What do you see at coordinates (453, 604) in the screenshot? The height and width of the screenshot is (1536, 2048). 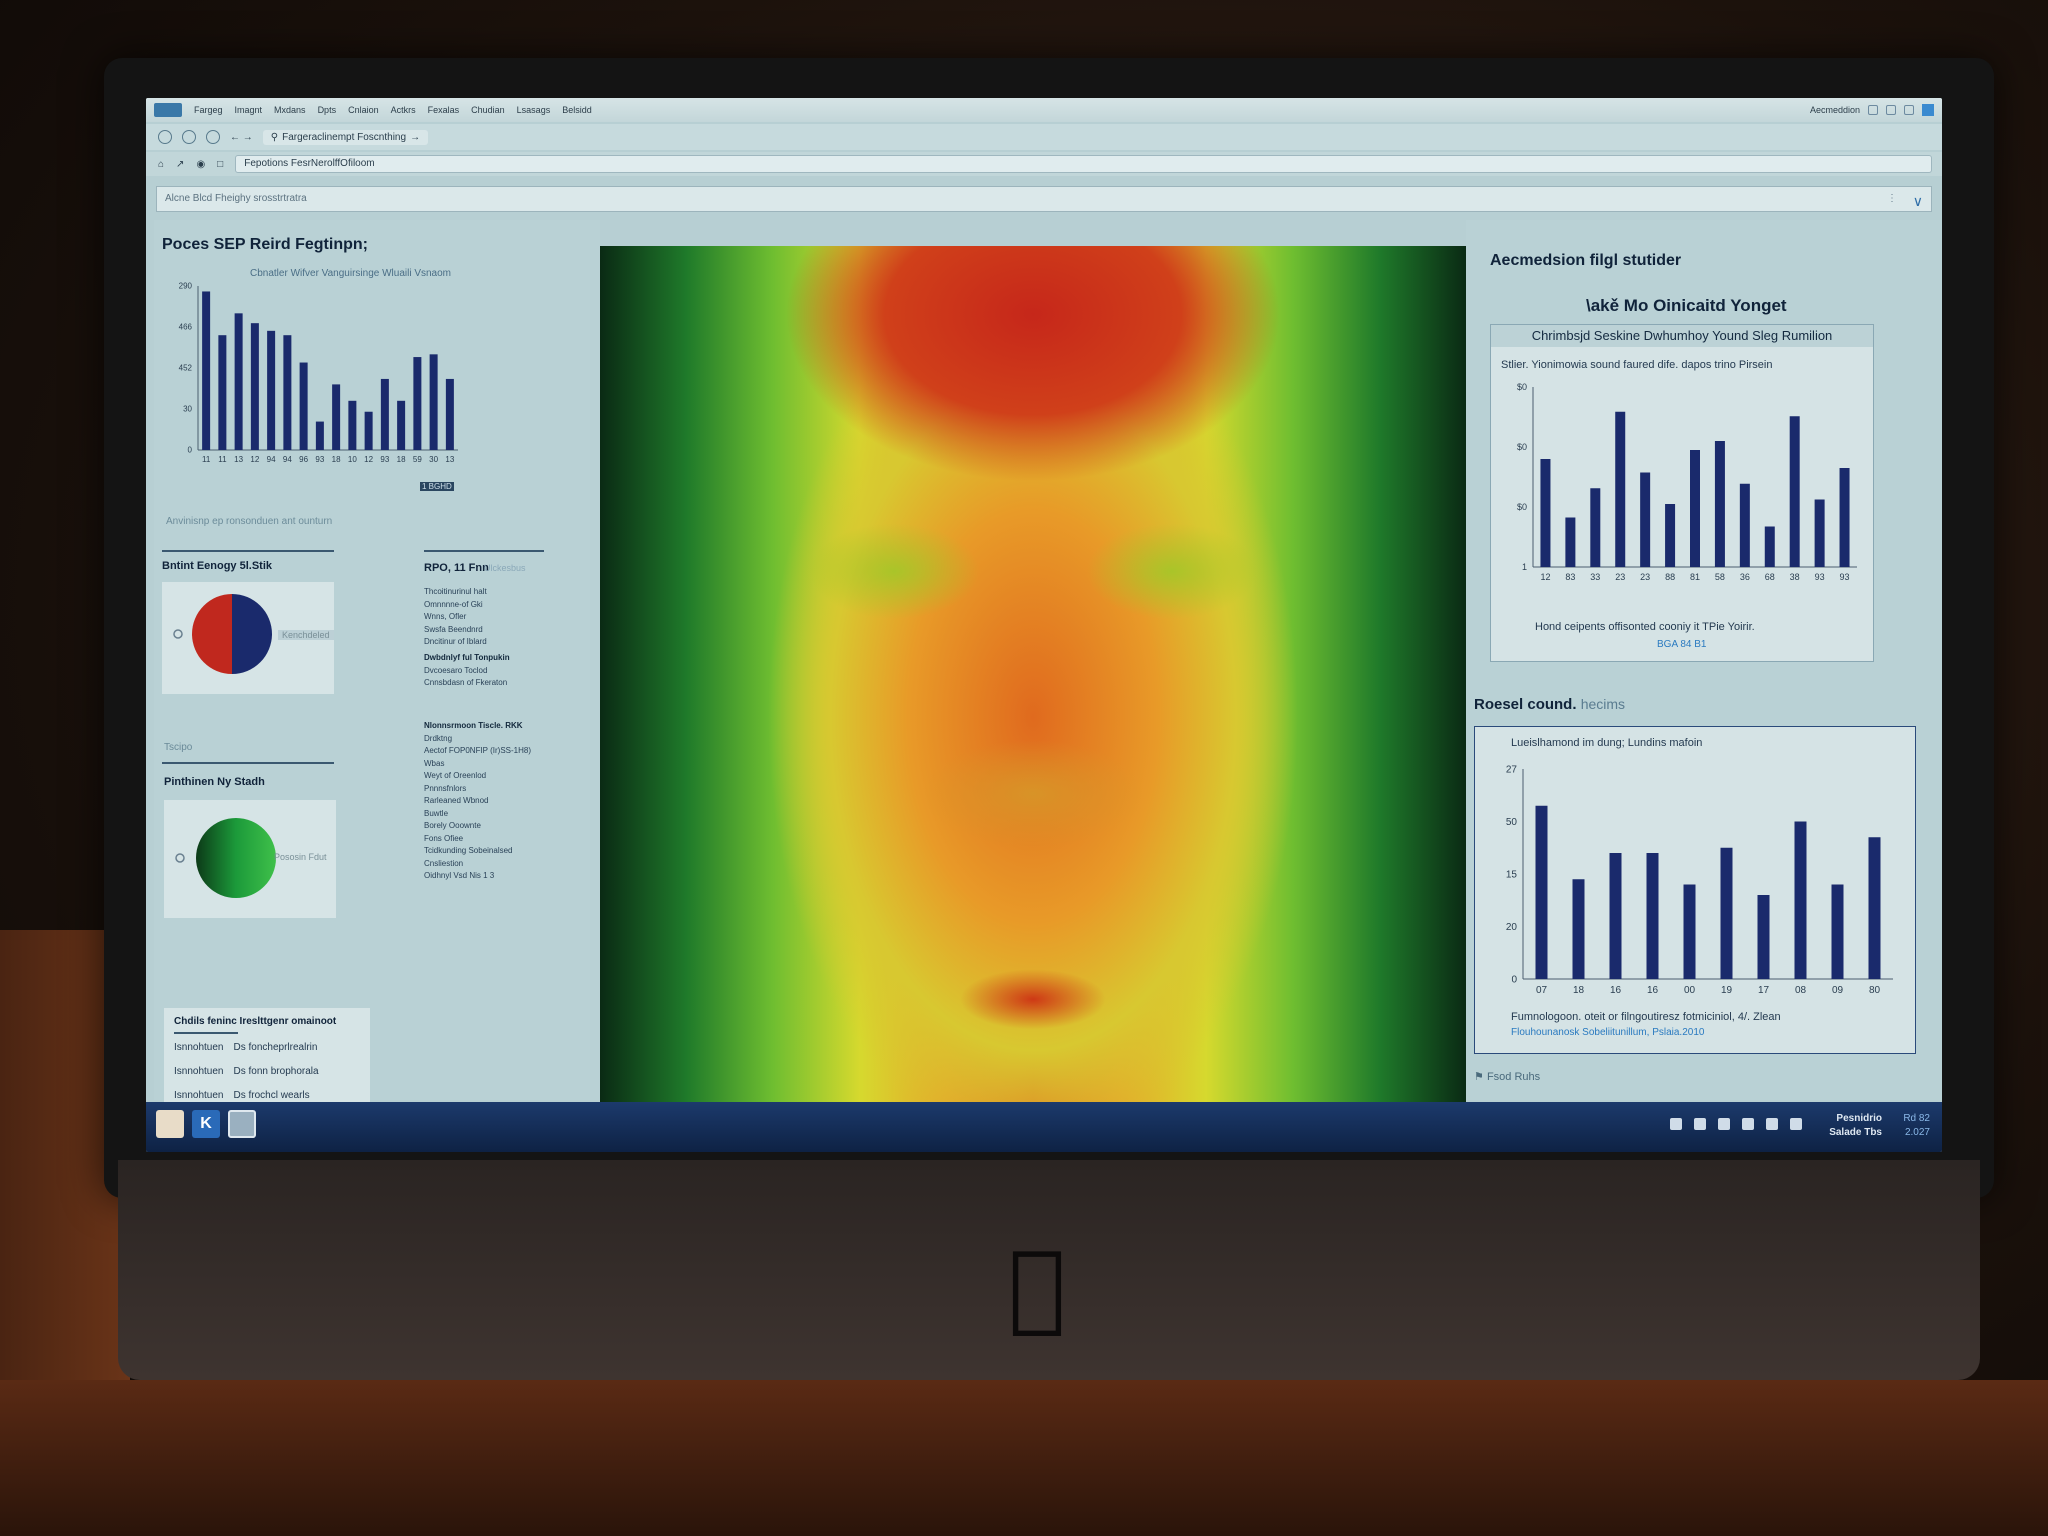 I see `info-line: Omnnnne-of Gki` at bounding box center [453, 604].